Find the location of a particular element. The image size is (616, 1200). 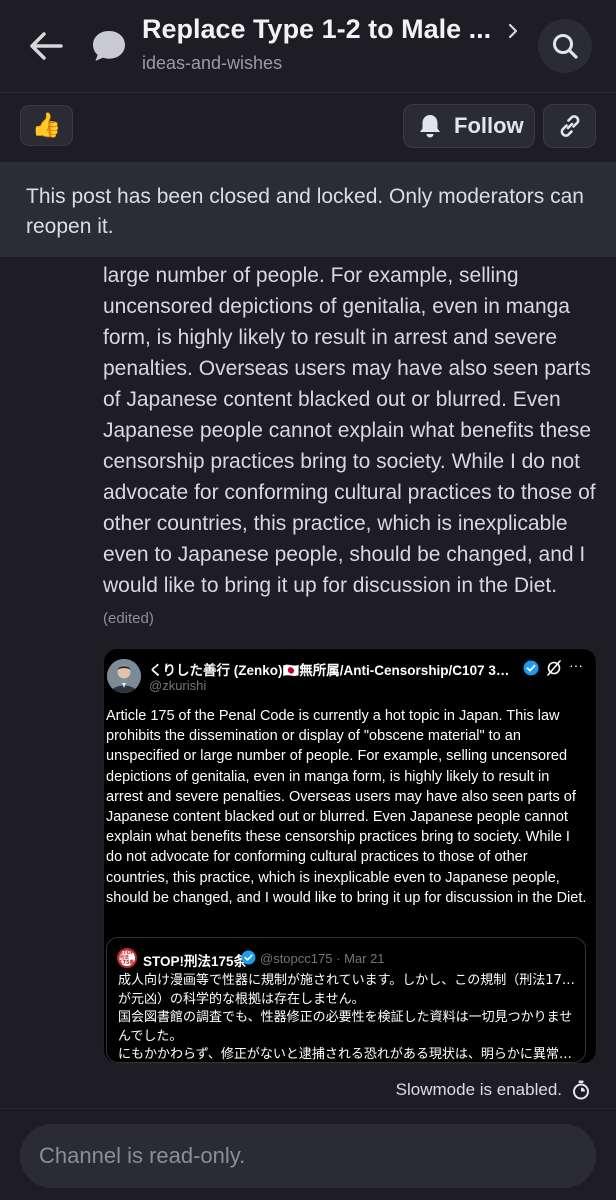

copy-link-button is located at coordinates (569, 126).